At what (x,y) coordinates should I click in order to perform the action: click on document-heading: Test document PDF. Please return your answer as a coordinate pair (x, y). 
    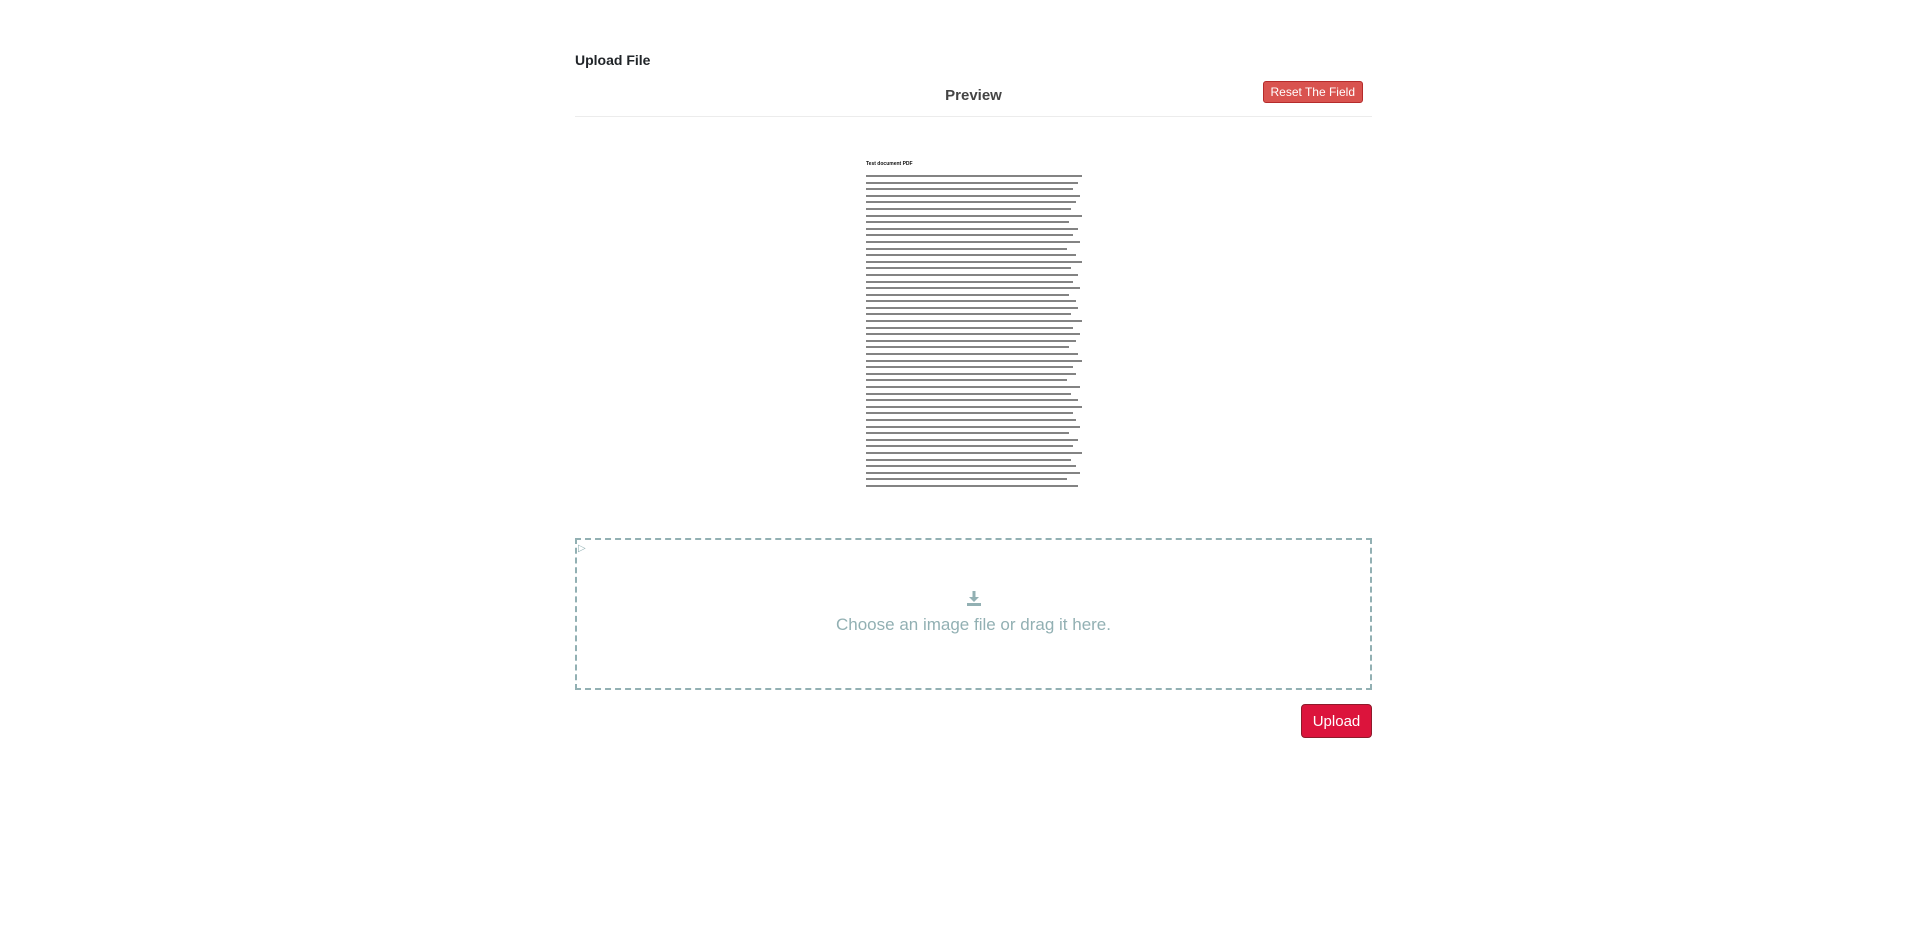
    Looking at the image, I should click on (889, 164).